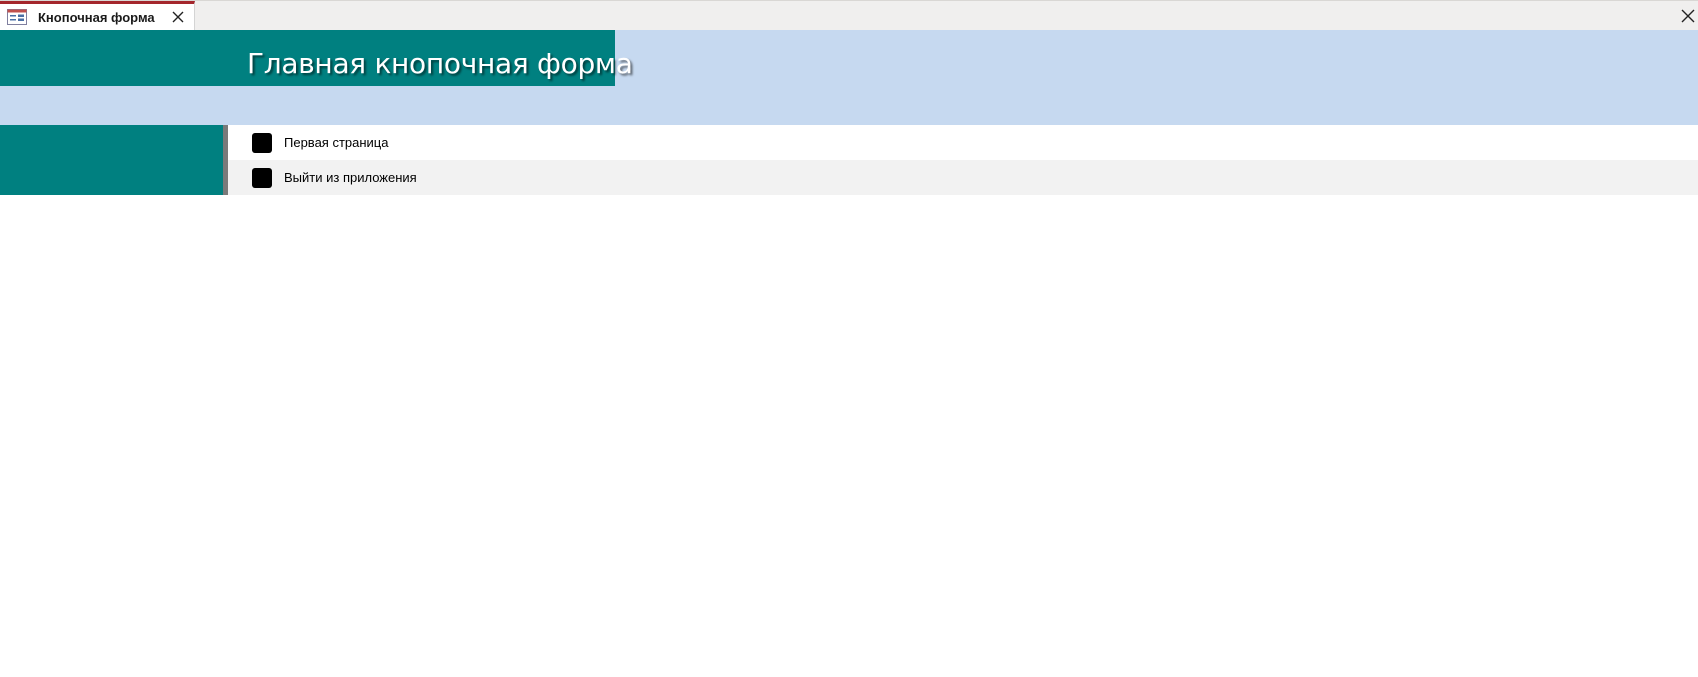 The image size is (1698, 677). What do you see at coordinates (350, 177) in the screenshot?
I see `menu-item-label: Выйти из приложения` at bounding box center [350, 177].